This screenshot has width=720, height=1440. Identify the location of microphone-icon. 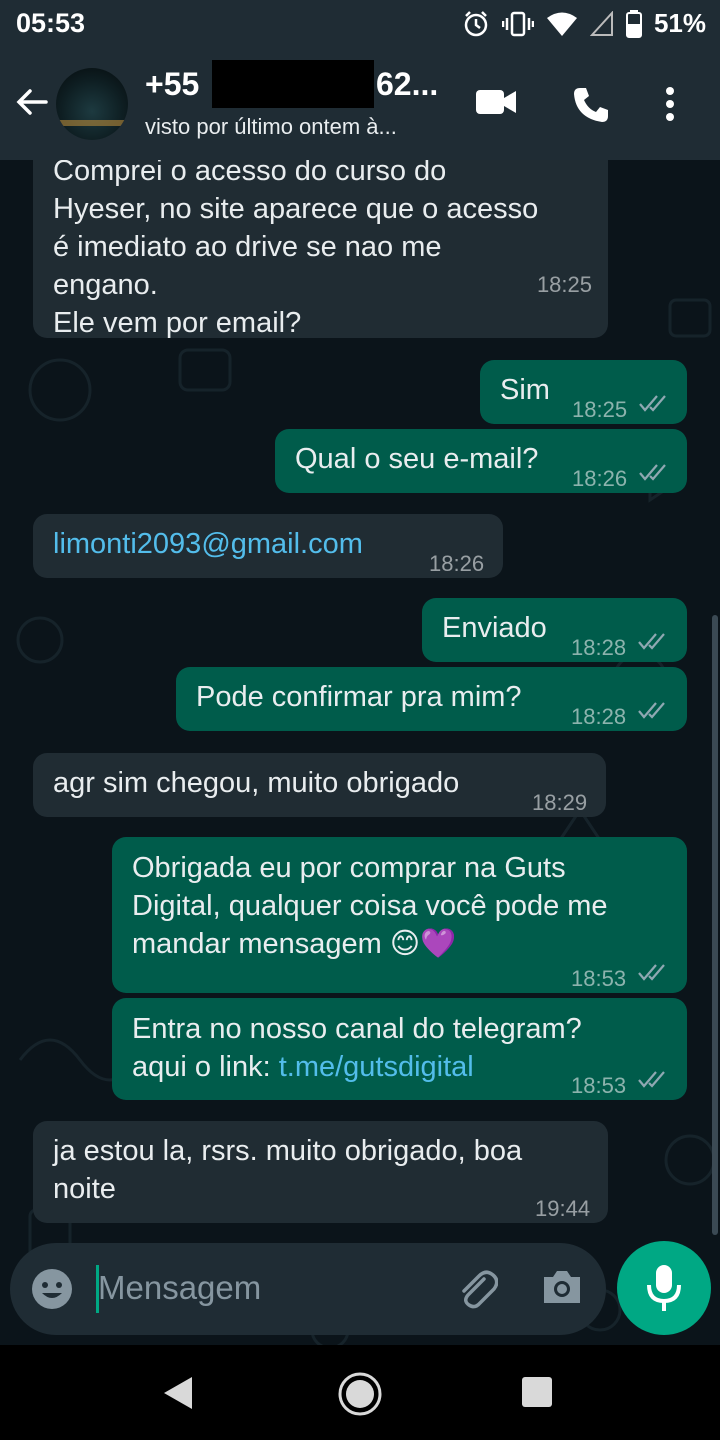
(664, 1288).